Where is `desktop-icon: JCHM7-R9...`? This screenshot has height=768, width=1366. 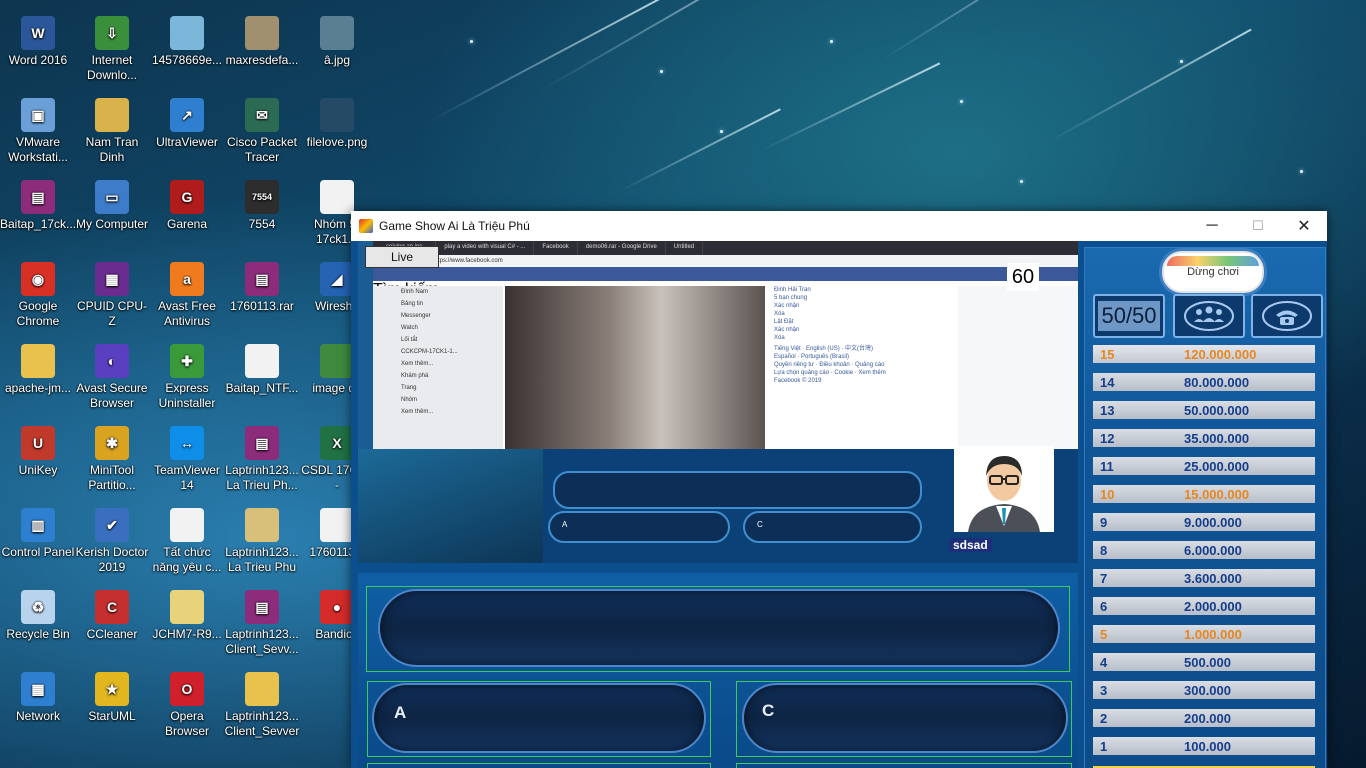
desktop-icon: JCHM7-R9... is located at coordinates (187, 613).